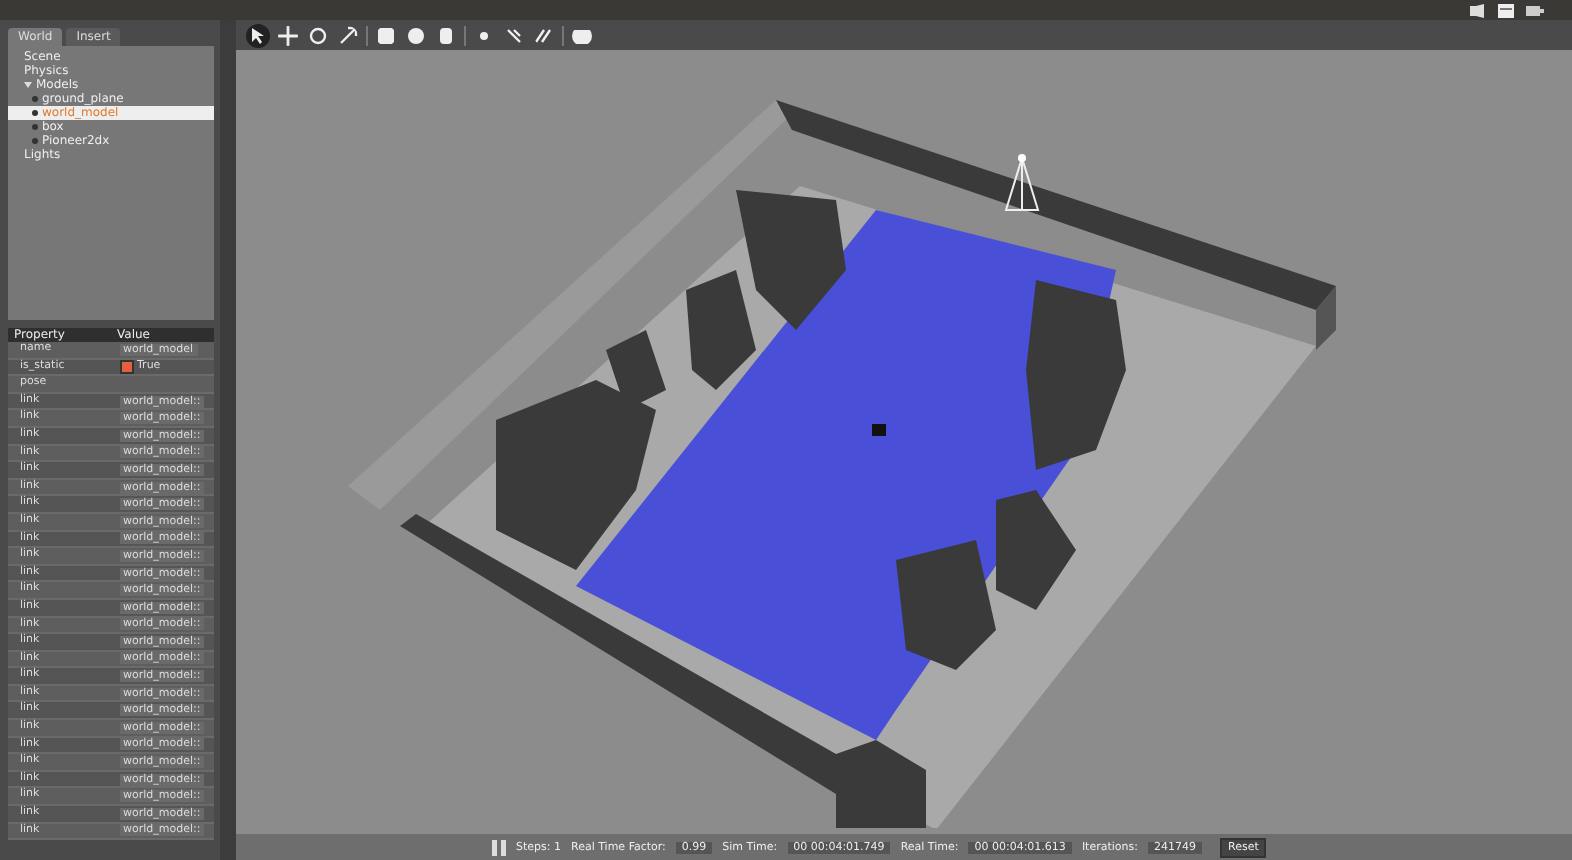  I want to click on arrow-cursor-icon, so click(258, 35).